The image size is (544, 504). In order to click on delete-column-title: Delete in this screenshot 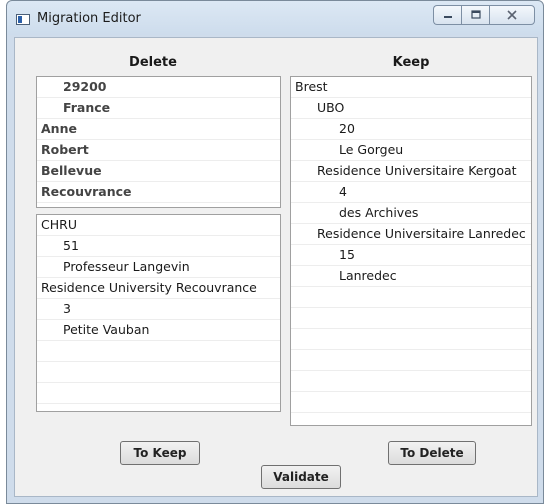, I will do `click(153, 62)`.